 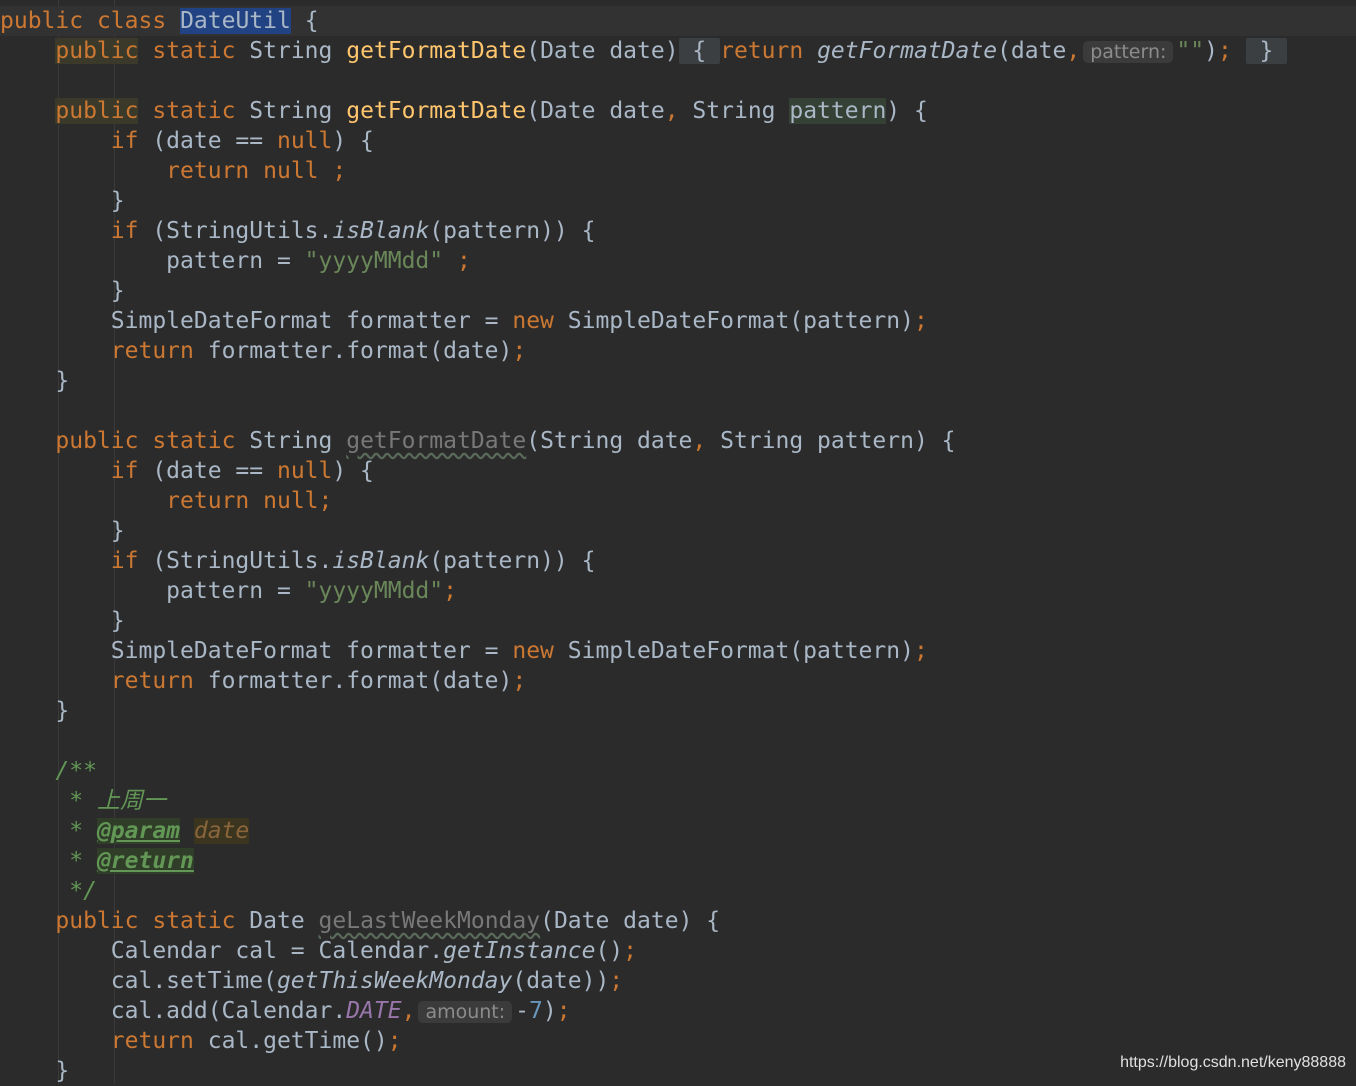 I want to click on code-token: -, so click(x=522, y=1011).